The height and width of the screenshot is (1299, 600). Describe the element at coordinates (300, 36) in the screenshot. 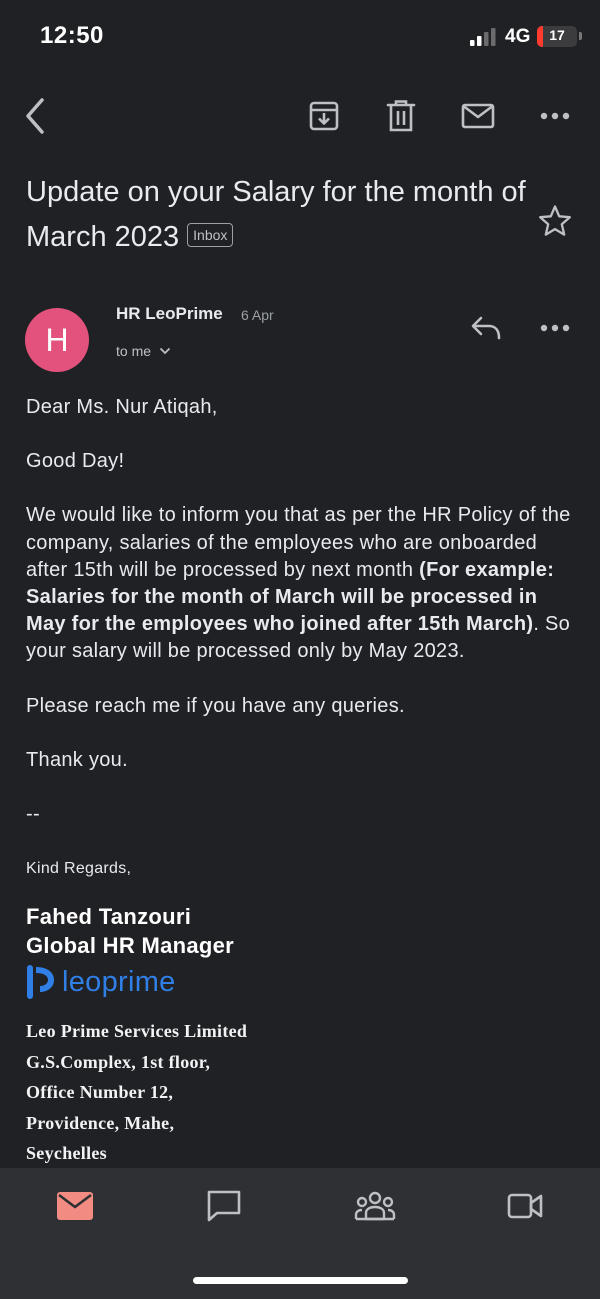

I see `status-bar: 12:50 4G 17` at that location.